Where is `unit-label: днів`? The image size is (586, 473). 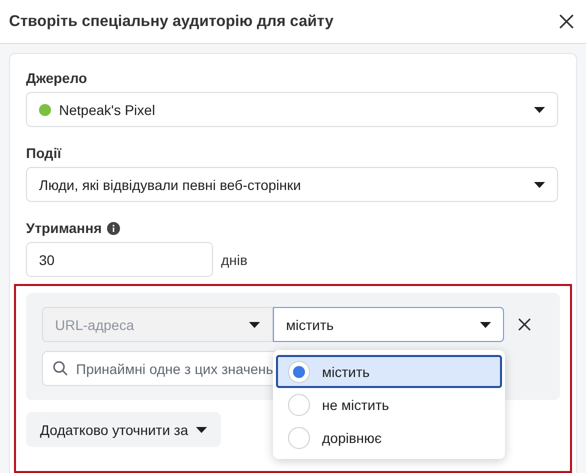
unit-label: днів is located at coordinates (234, 260).